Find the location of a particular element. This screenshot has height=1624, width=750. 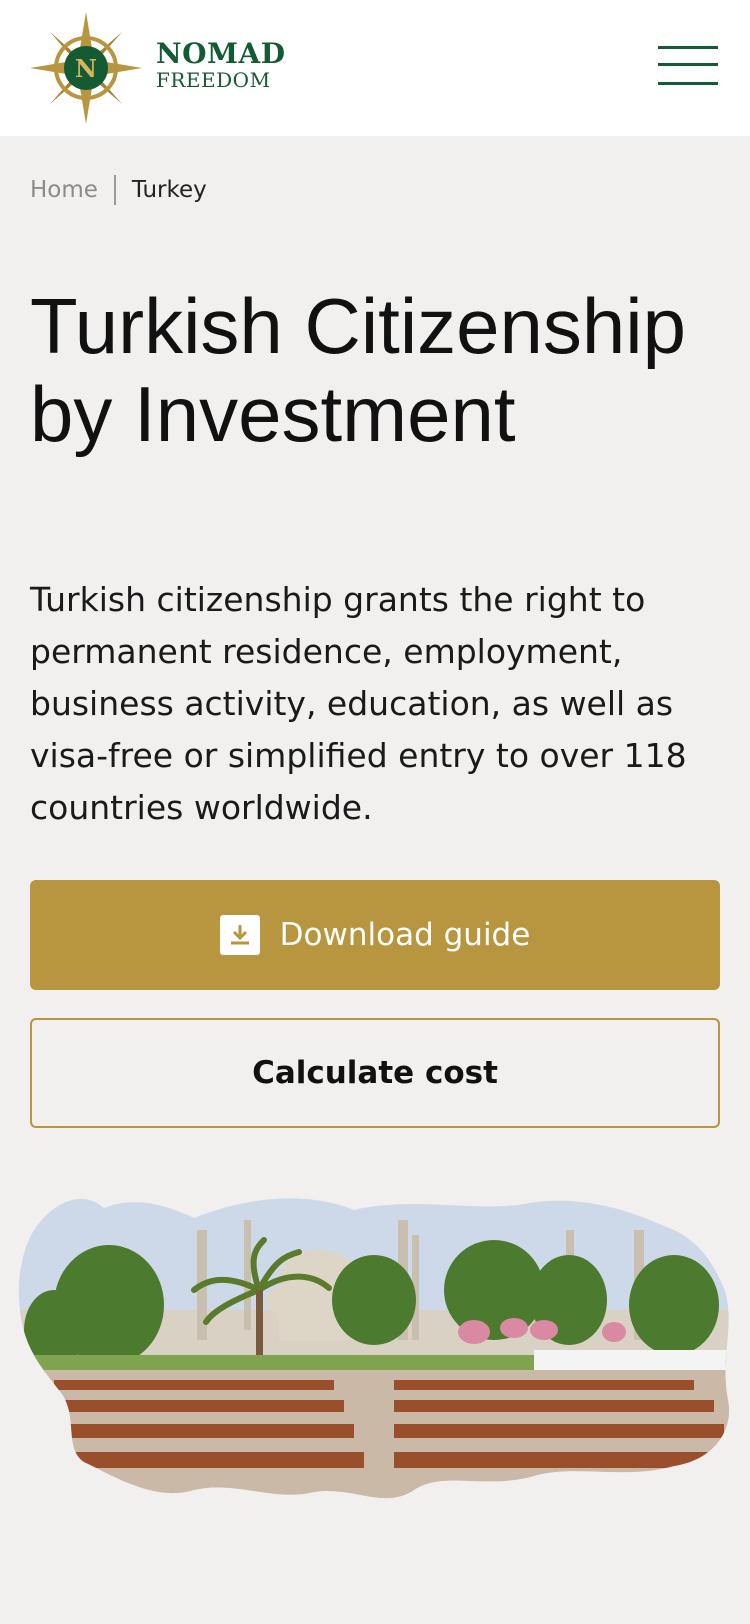

download-icon is located at coordinates (239, 935).